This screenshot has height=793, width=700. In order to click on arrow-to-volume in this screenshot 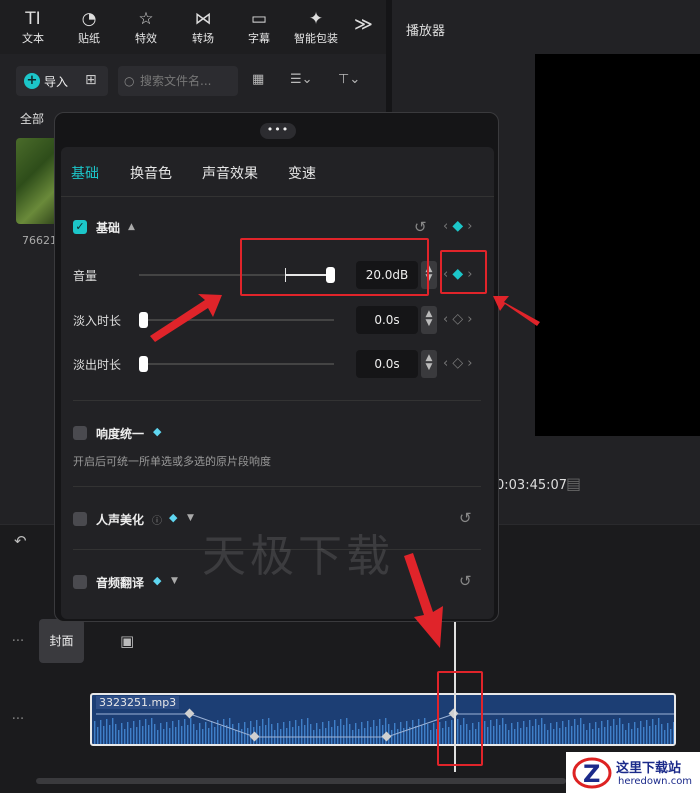, I will do `click(186, 318)`.